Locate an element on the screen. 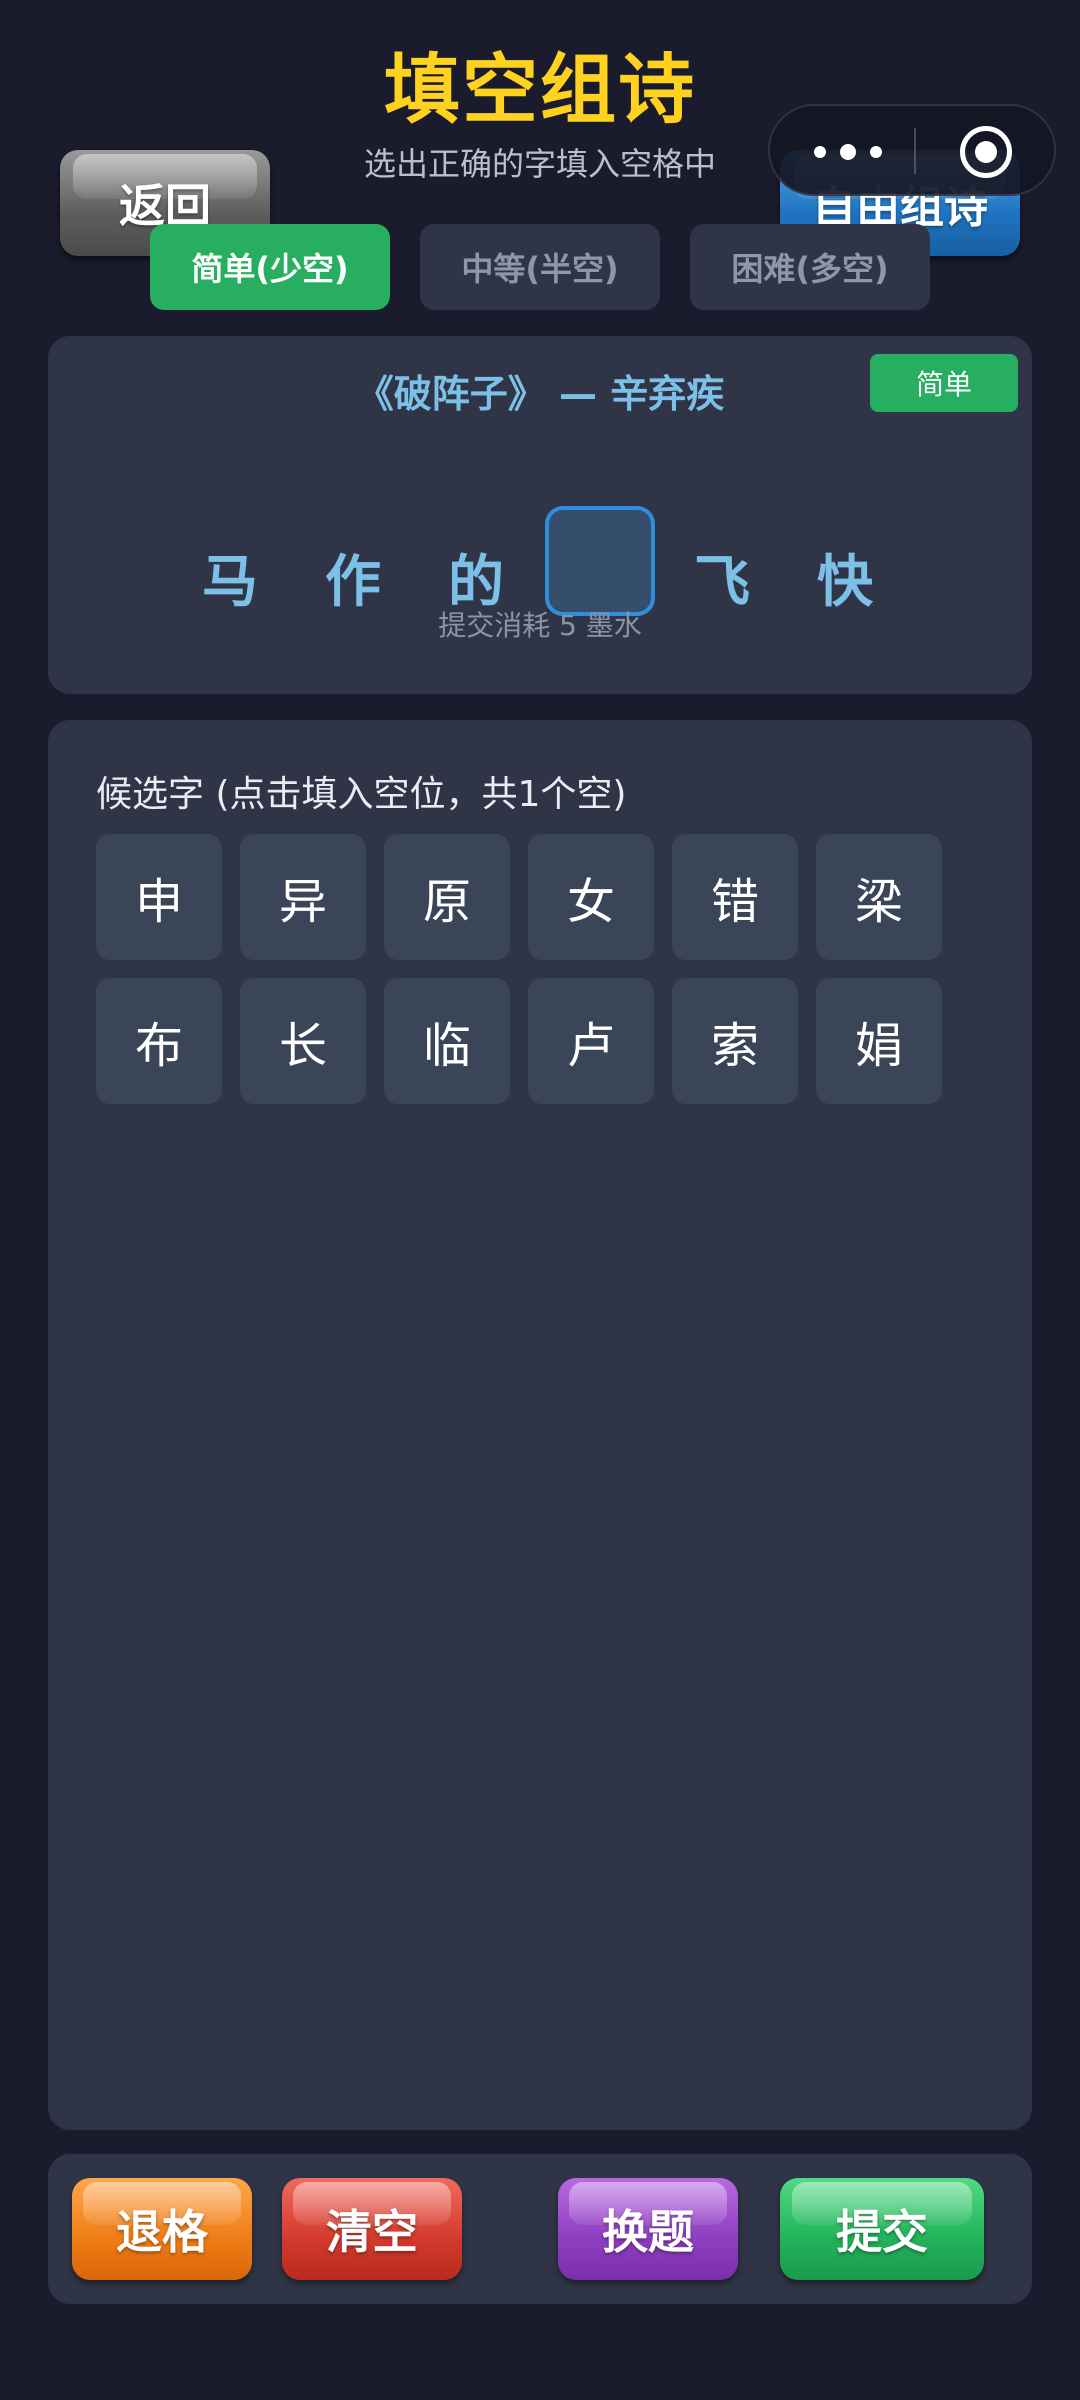 The width and height of the screenshot is (1080, 2400). candidate-grid: 申 异 原 女 错 梁 布 长 临 卢 索 娟 is located at coordinates (546, 969).